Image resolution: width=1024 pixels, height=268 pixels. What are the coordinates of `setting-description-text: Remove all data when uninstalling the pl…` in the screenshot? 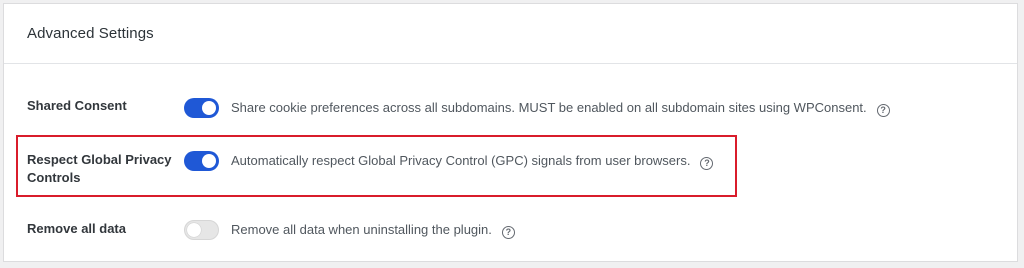 It's located at (361, 229).